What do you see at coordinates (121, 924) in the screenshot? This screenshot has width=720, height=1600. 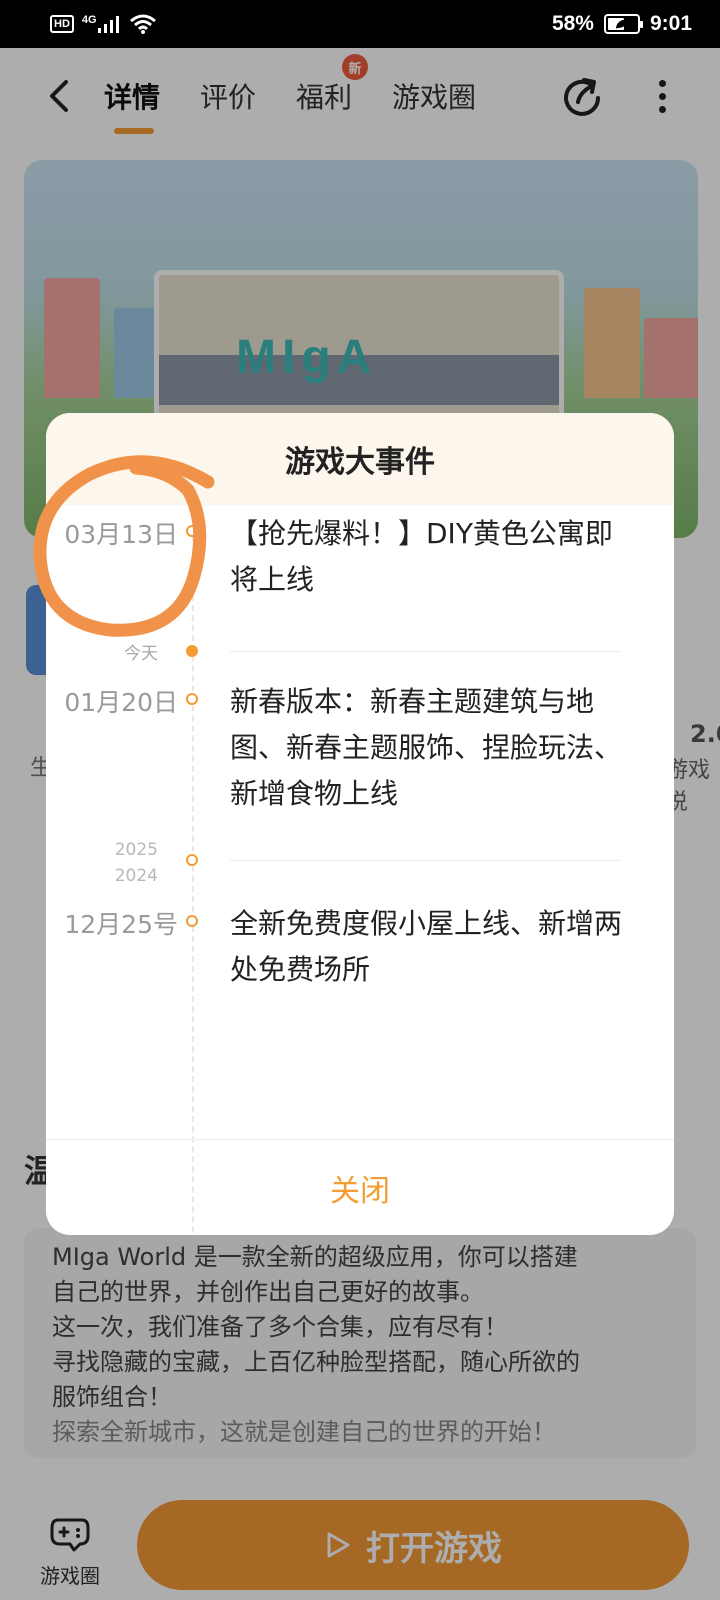 I see `event-date: 12月25号` at bounding box center [121, 924].